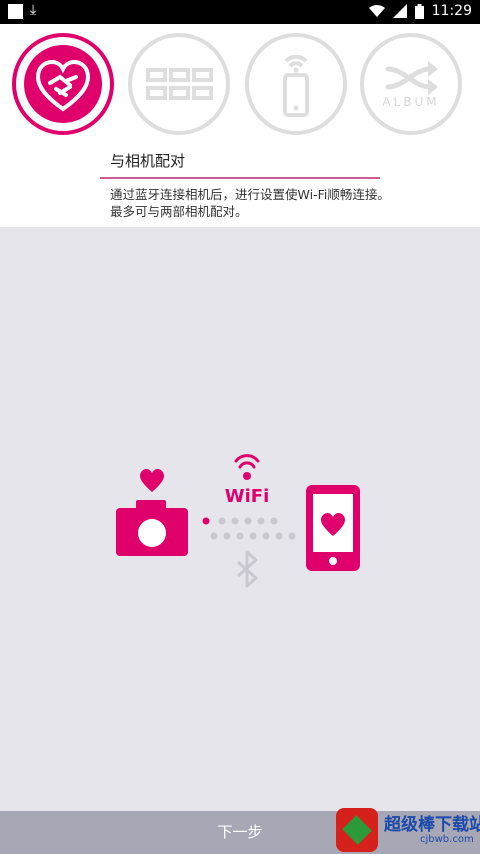 The height and width of the screenshot is (854, 480). I want to click on battery-icon, so click(419, 11).